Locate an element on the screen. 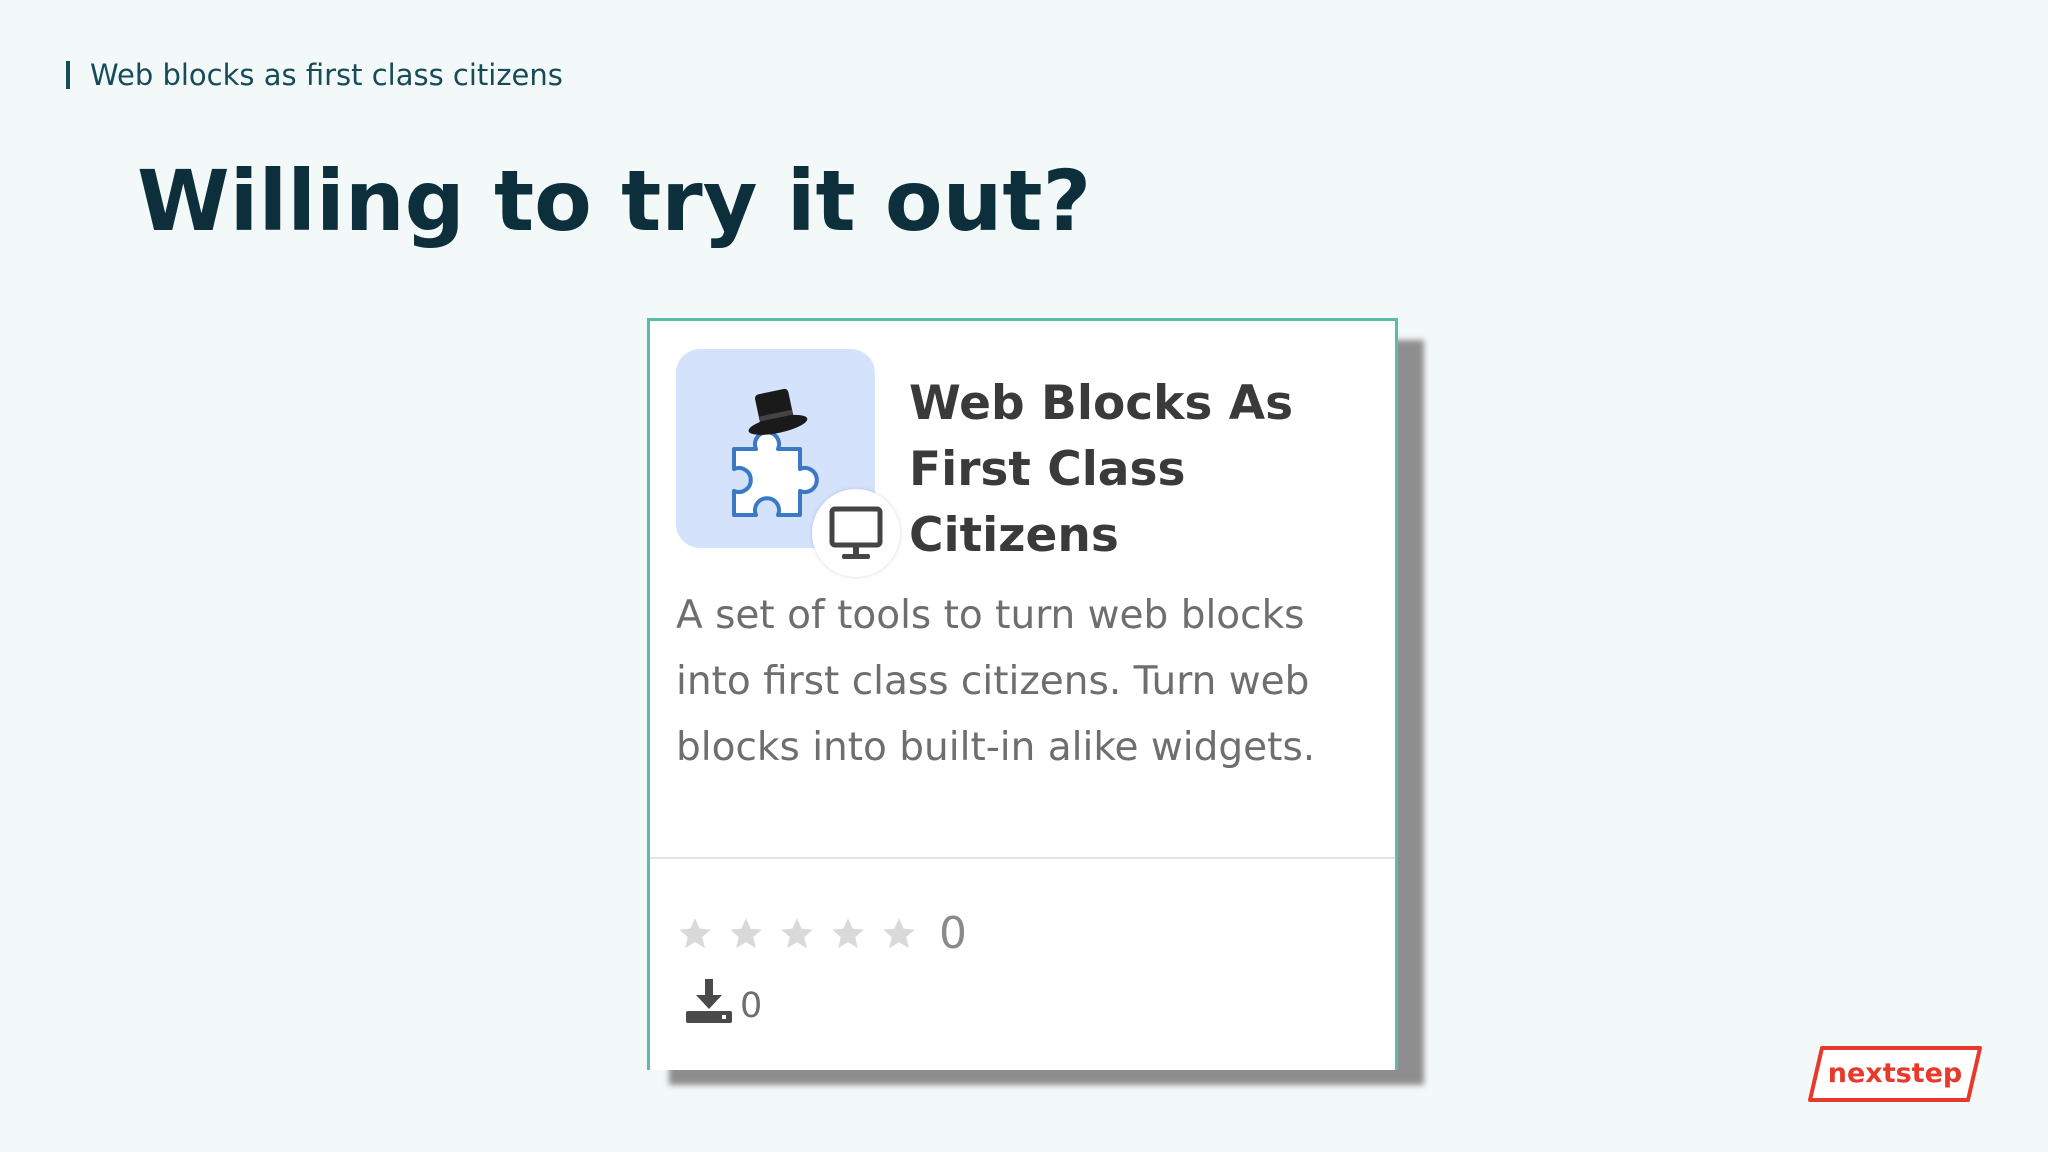 The width and height of the screenshot is (2048, 1152). card-divider is located at coordinates (1022, 858).